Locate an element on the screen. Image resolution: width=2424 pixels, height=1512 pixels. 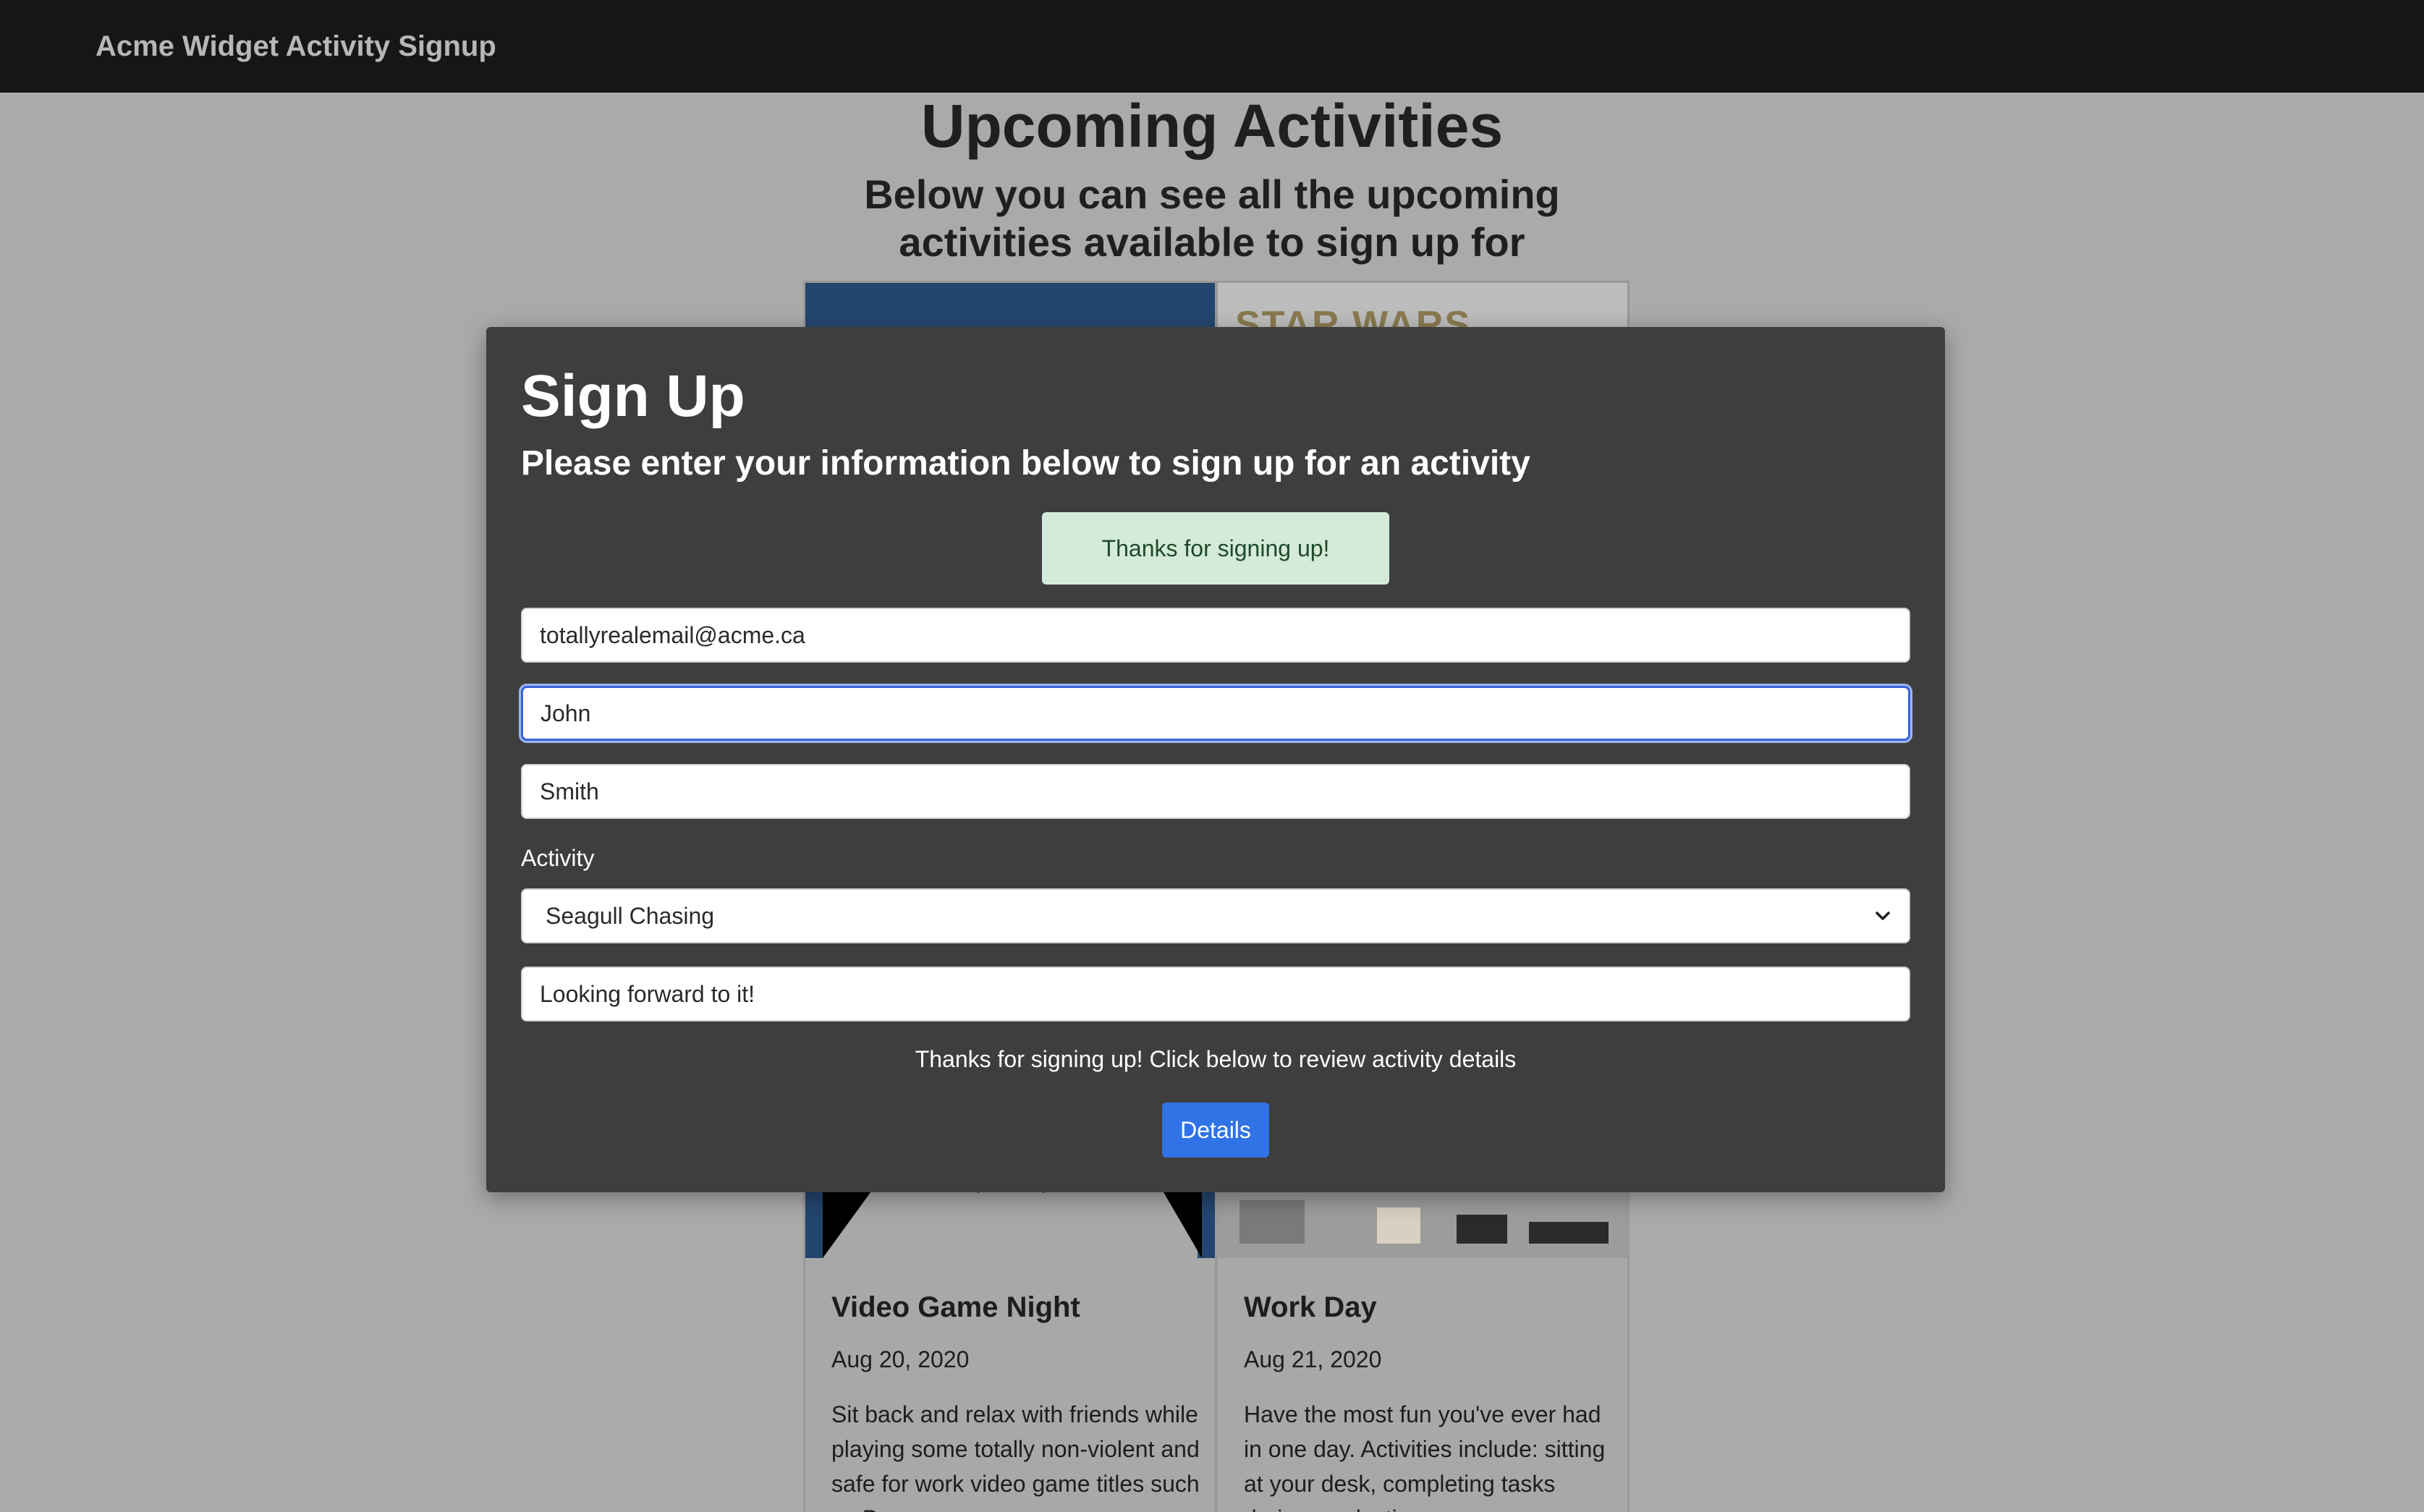
activity-selected-value: Seagull Chasing is located at coordinates (630, 916).